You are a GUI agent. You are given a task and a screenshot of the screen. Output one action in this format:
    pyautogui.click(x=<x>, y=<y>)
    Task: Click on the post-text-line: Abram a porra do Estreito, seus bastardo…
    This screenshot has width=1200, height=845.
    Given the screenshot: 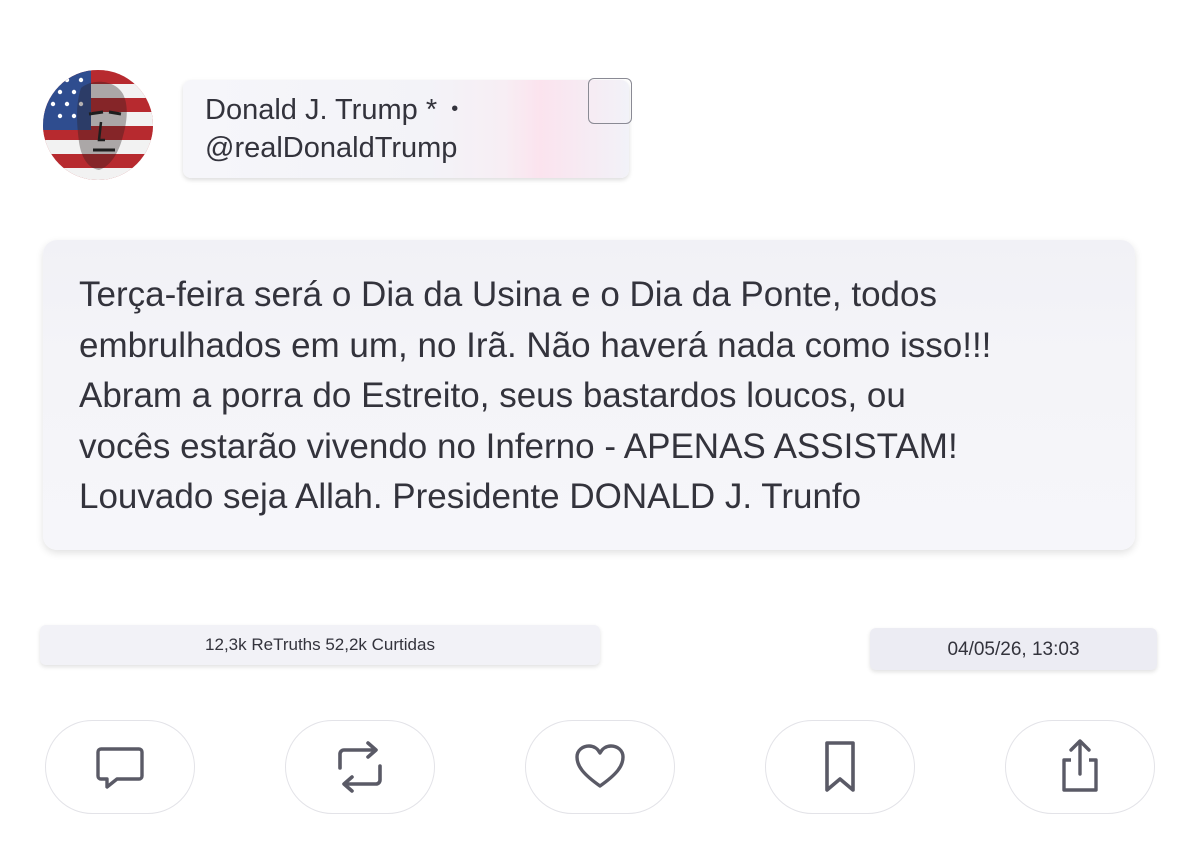 What is the action you would take?
    pyautogui.click(x=492, y=395)
    